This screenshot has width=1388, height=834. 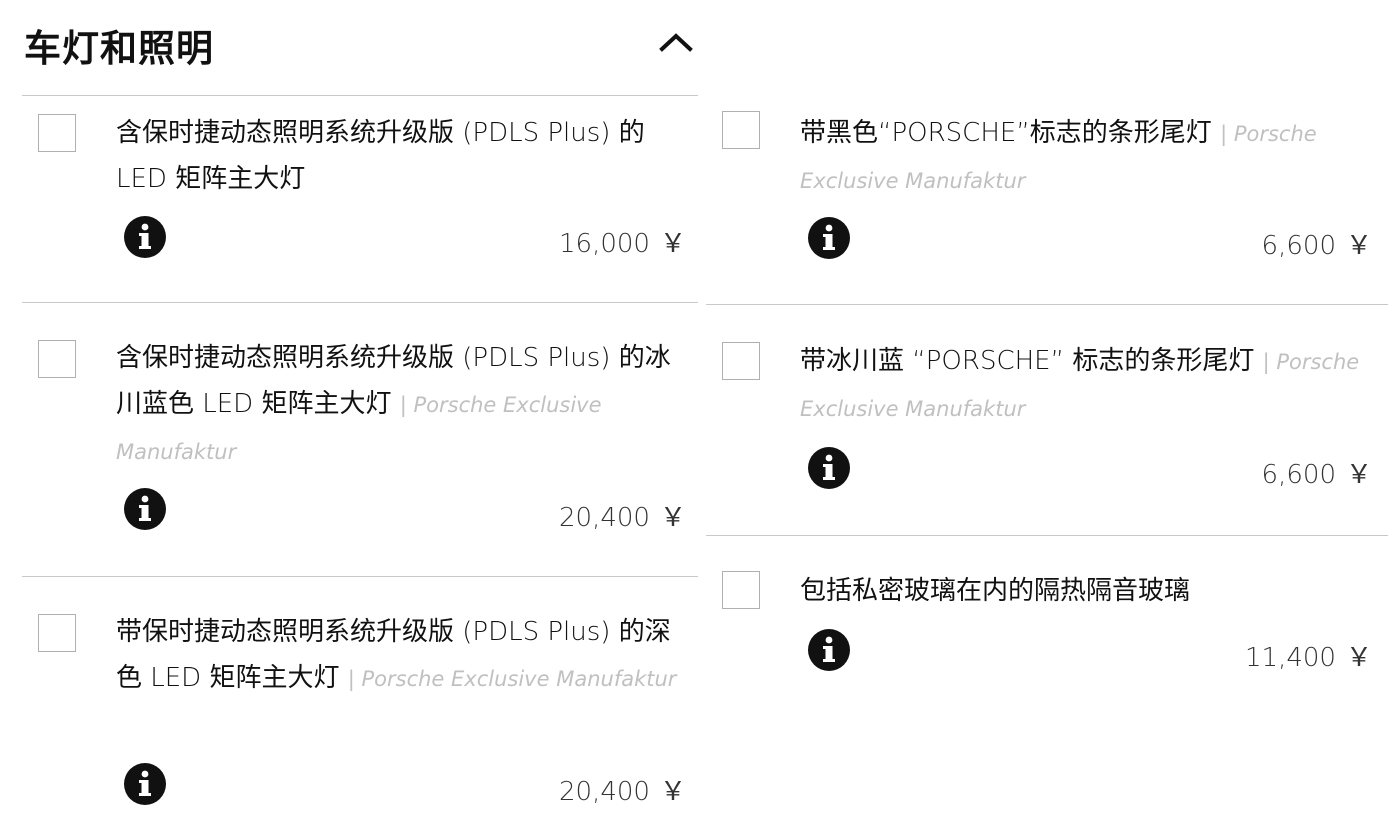 What do you see at coordinates (1006, 133) in the screenshot?
I see `option-label-text: 带黑色“PORSCHE”标志的条形尾灯` at bounding box center [1006, 133].